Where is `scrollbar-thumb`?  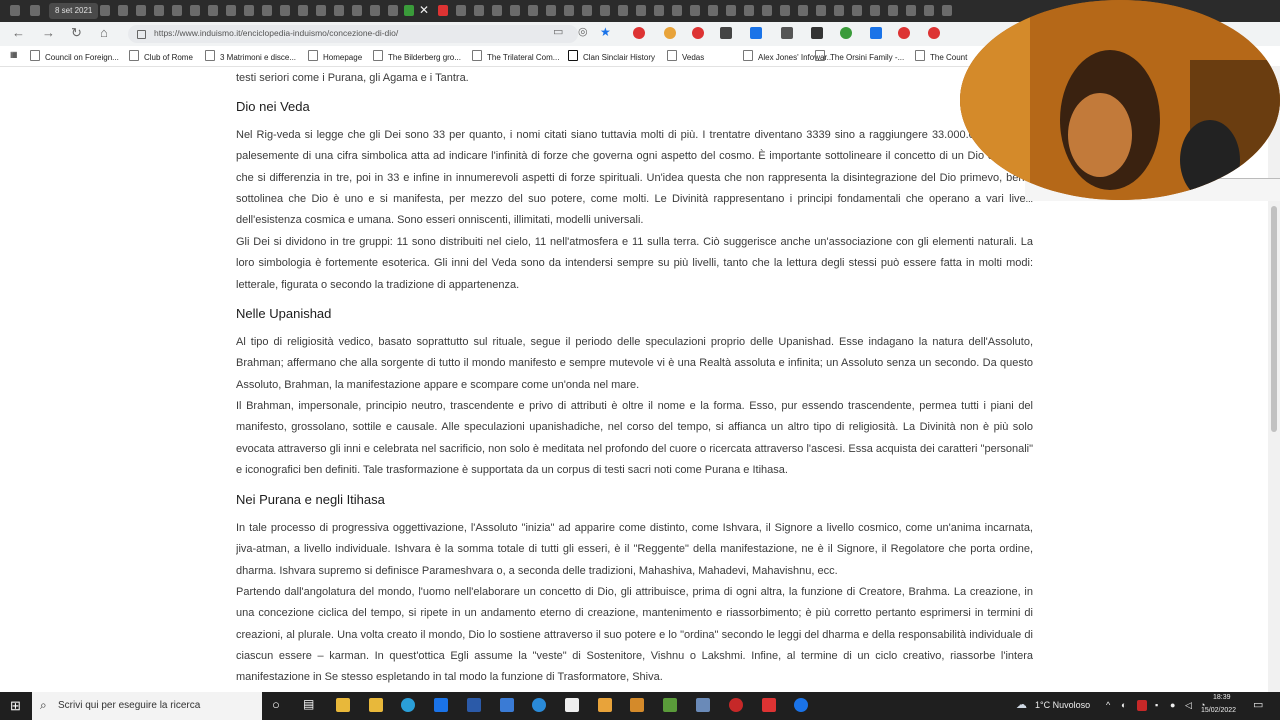 scrollbar-thumb is located at coordinates (1274, 319).